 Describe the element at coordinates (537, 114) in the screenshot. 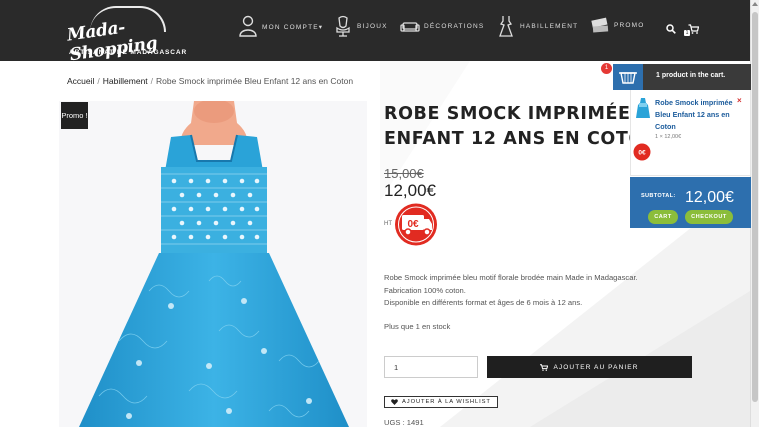

I see `product-title-line: ROBE SMOCK IMPRIMÉE BLEU` at that location.